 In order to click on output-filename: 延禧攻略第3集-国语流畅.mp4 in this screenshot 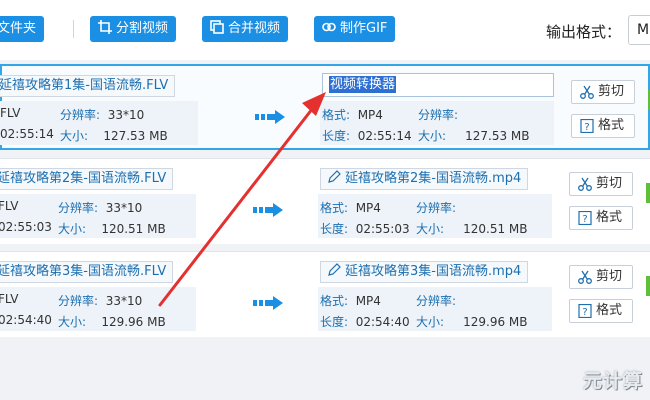, I will do `click(424, 272)`.